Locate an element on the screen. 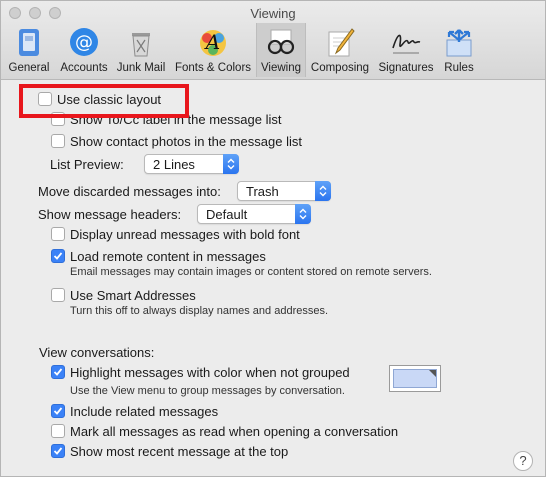  toolbar-accounts-label: Accounts is located at coordinates (84, 68).